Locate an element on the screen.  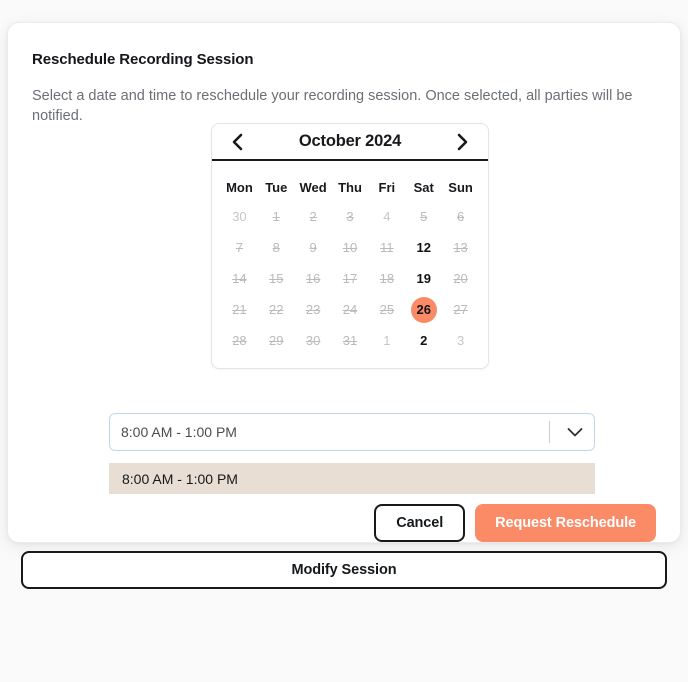
calendar-day-label: 12 is located at coordinates (423, 247).